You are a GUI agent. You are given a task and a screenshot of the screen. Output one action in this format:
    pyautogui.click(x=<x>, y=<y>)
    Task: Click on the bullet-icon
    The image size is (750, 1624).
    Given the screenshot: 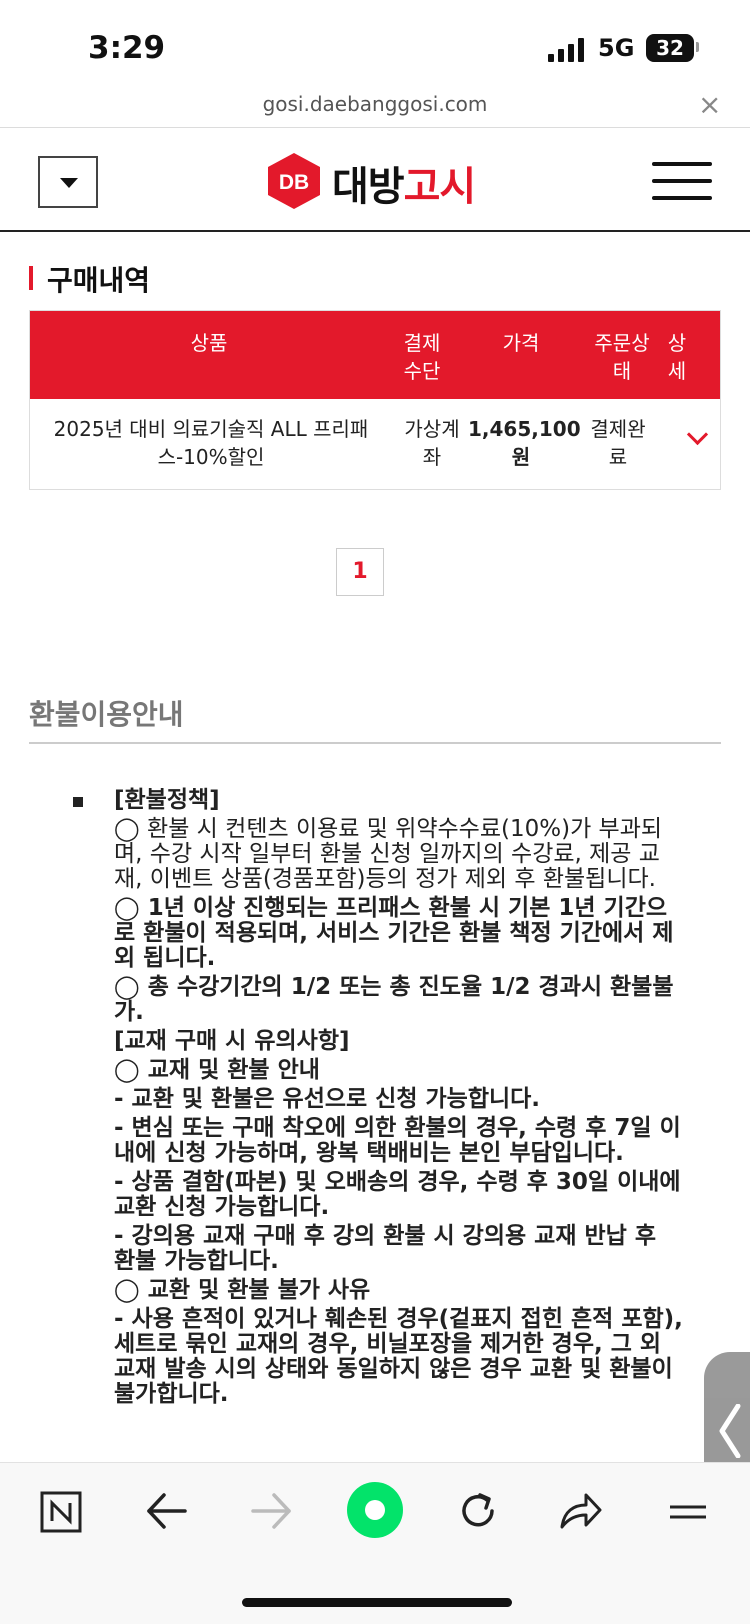 What is the action you would take?
    pyautogui.click(x=78, y=802)
    